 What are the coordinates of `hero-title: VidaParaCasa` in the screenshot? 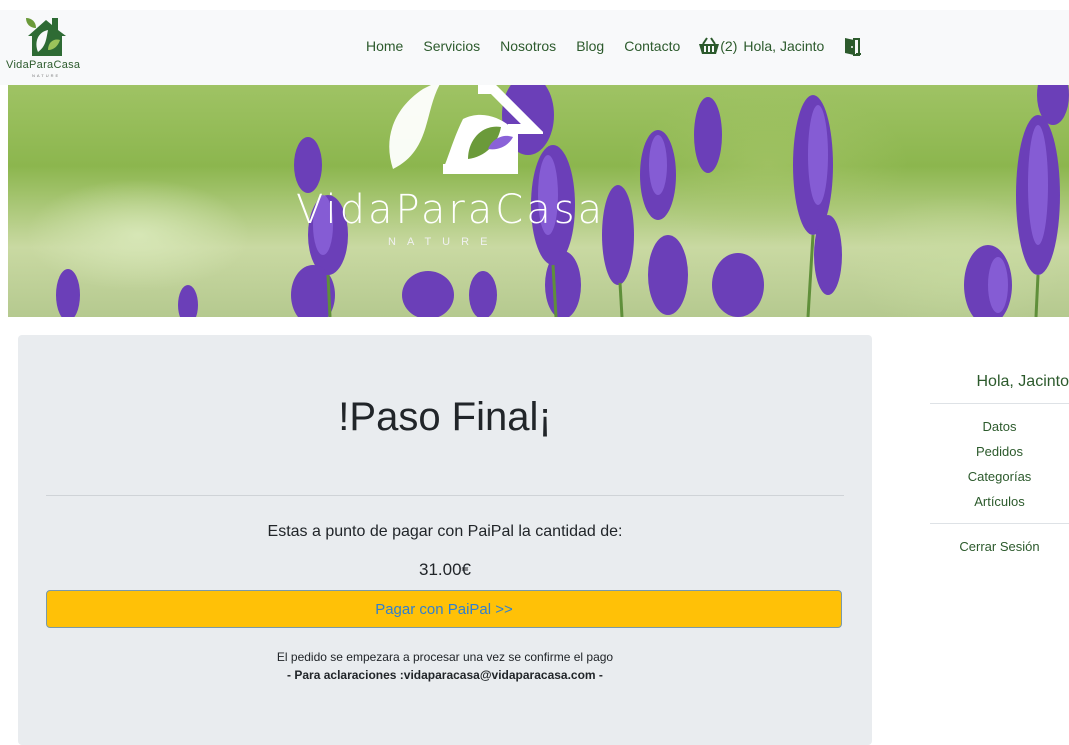 It's located at (451, 210).